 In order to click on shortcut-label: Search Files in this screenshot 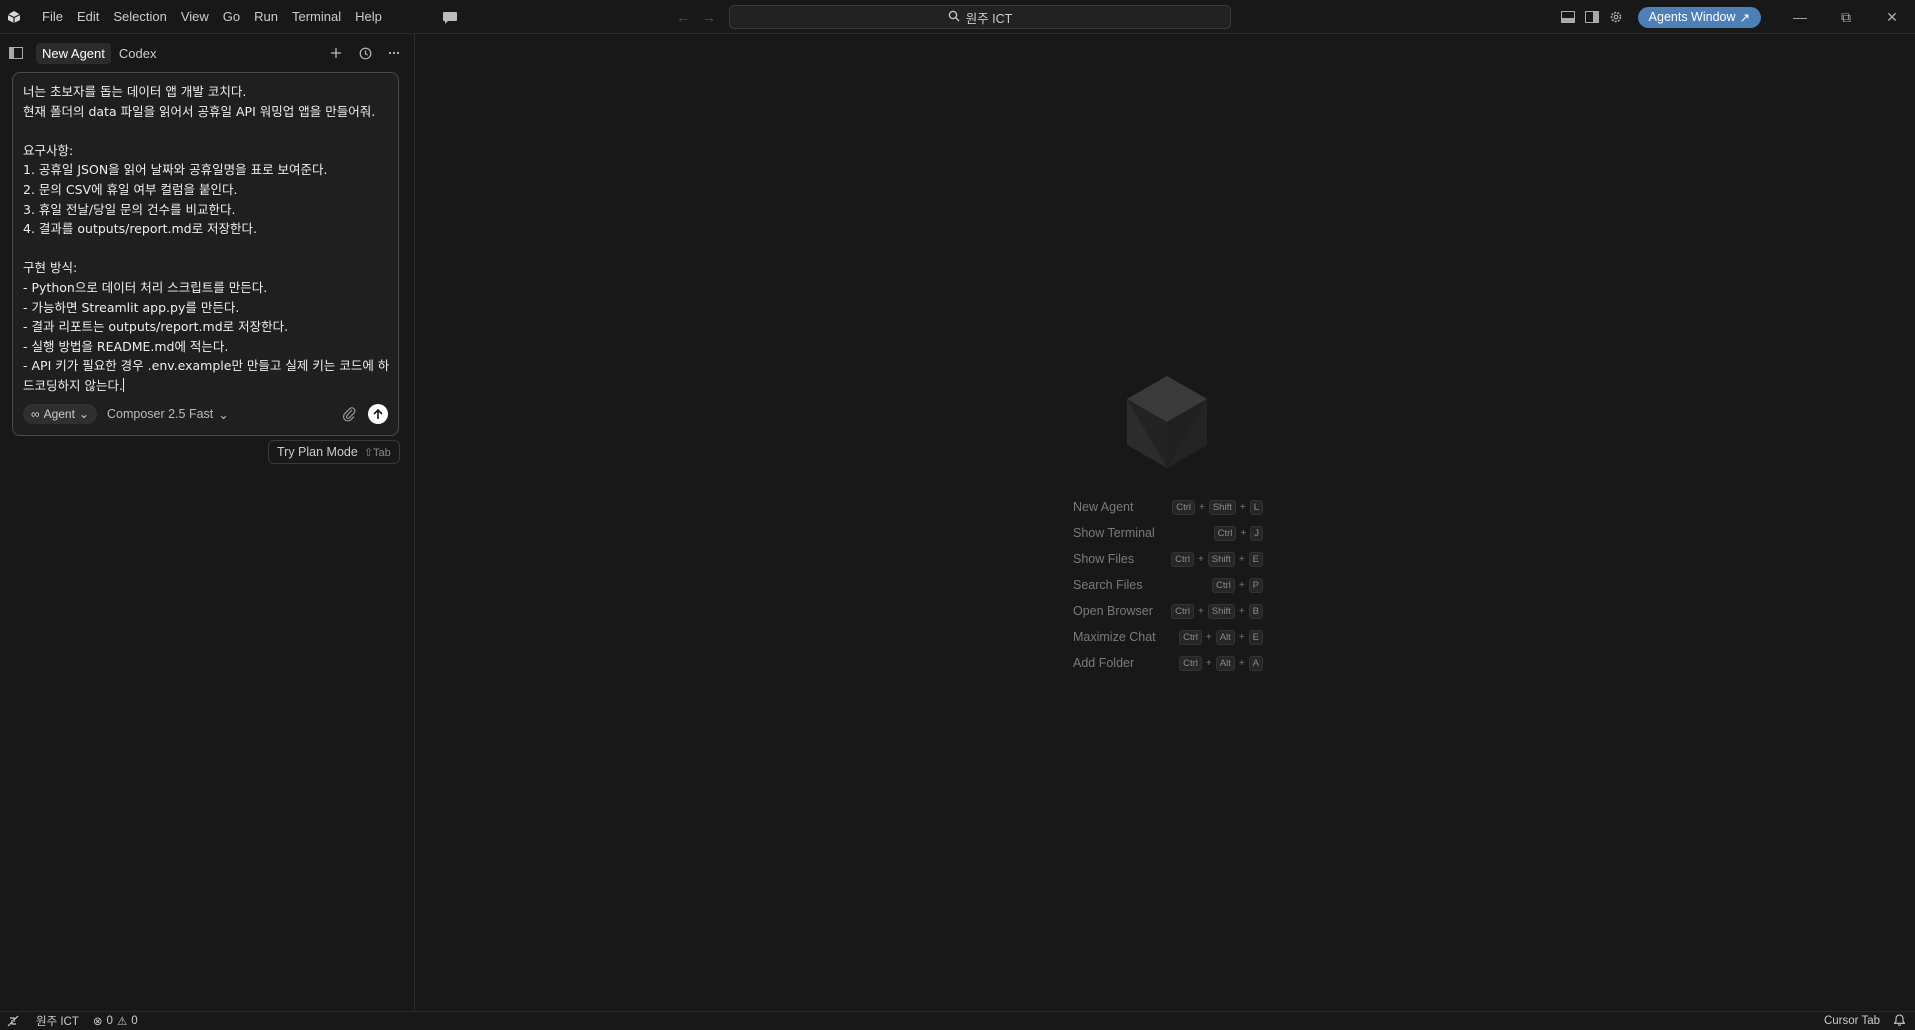, I will do `click(1107, 585)`.